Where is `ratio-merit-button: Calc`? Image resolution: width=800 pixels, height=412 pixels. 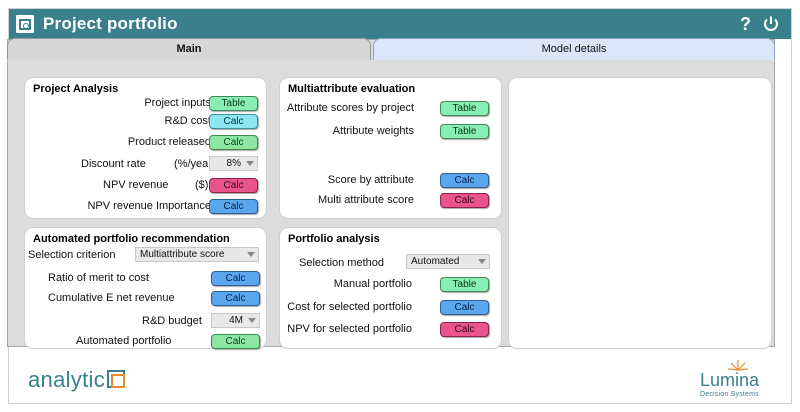 ratio-merit-button: Calc is located at coordinates (235, 278).